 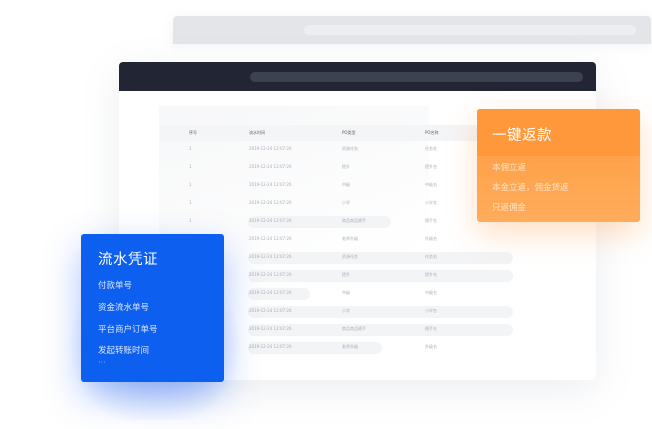 I want to click on window-titlebar, so click(x=357, y=76).